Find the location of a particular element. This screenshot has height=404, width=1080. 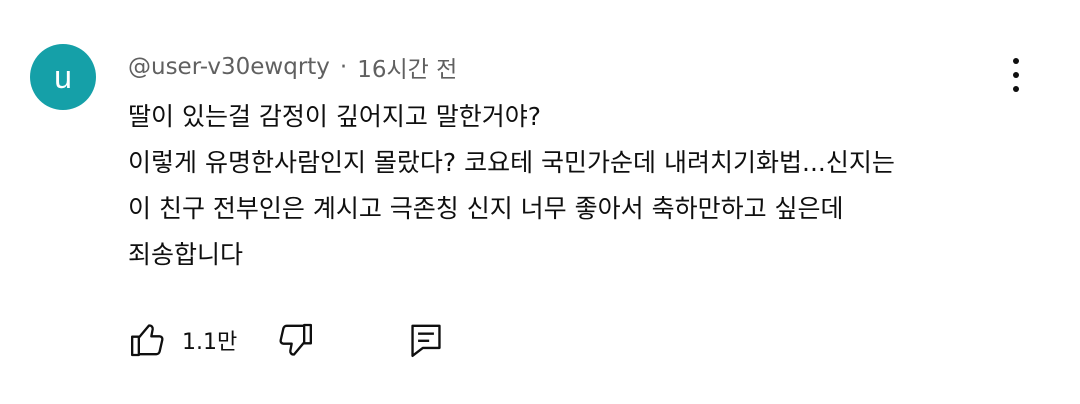

avatar: u is located at coordinates (63, 77).